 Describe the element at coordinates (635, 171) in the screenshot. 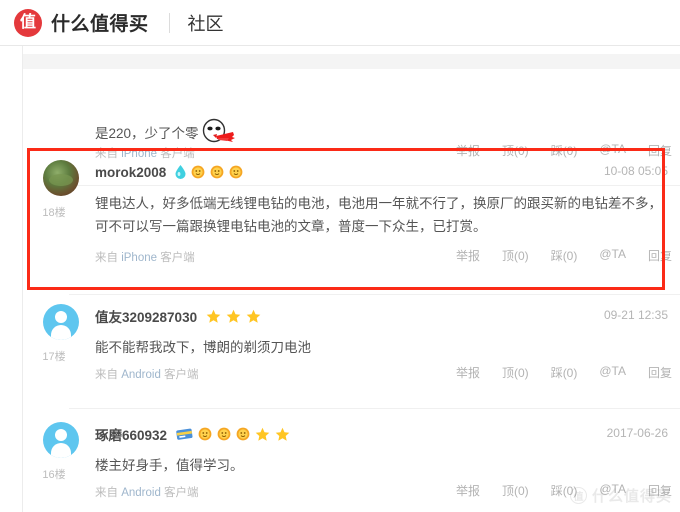

I see `comment-timestamp: 10-08 05:05` at that location.